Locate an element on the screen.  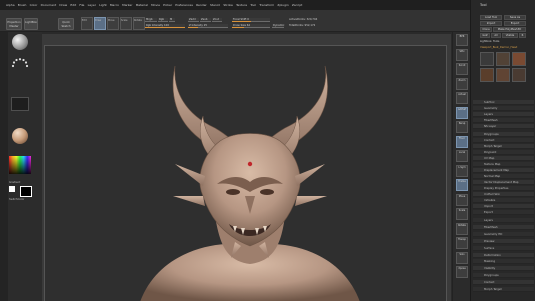
all-button: All is located at coordinates (496, 35).